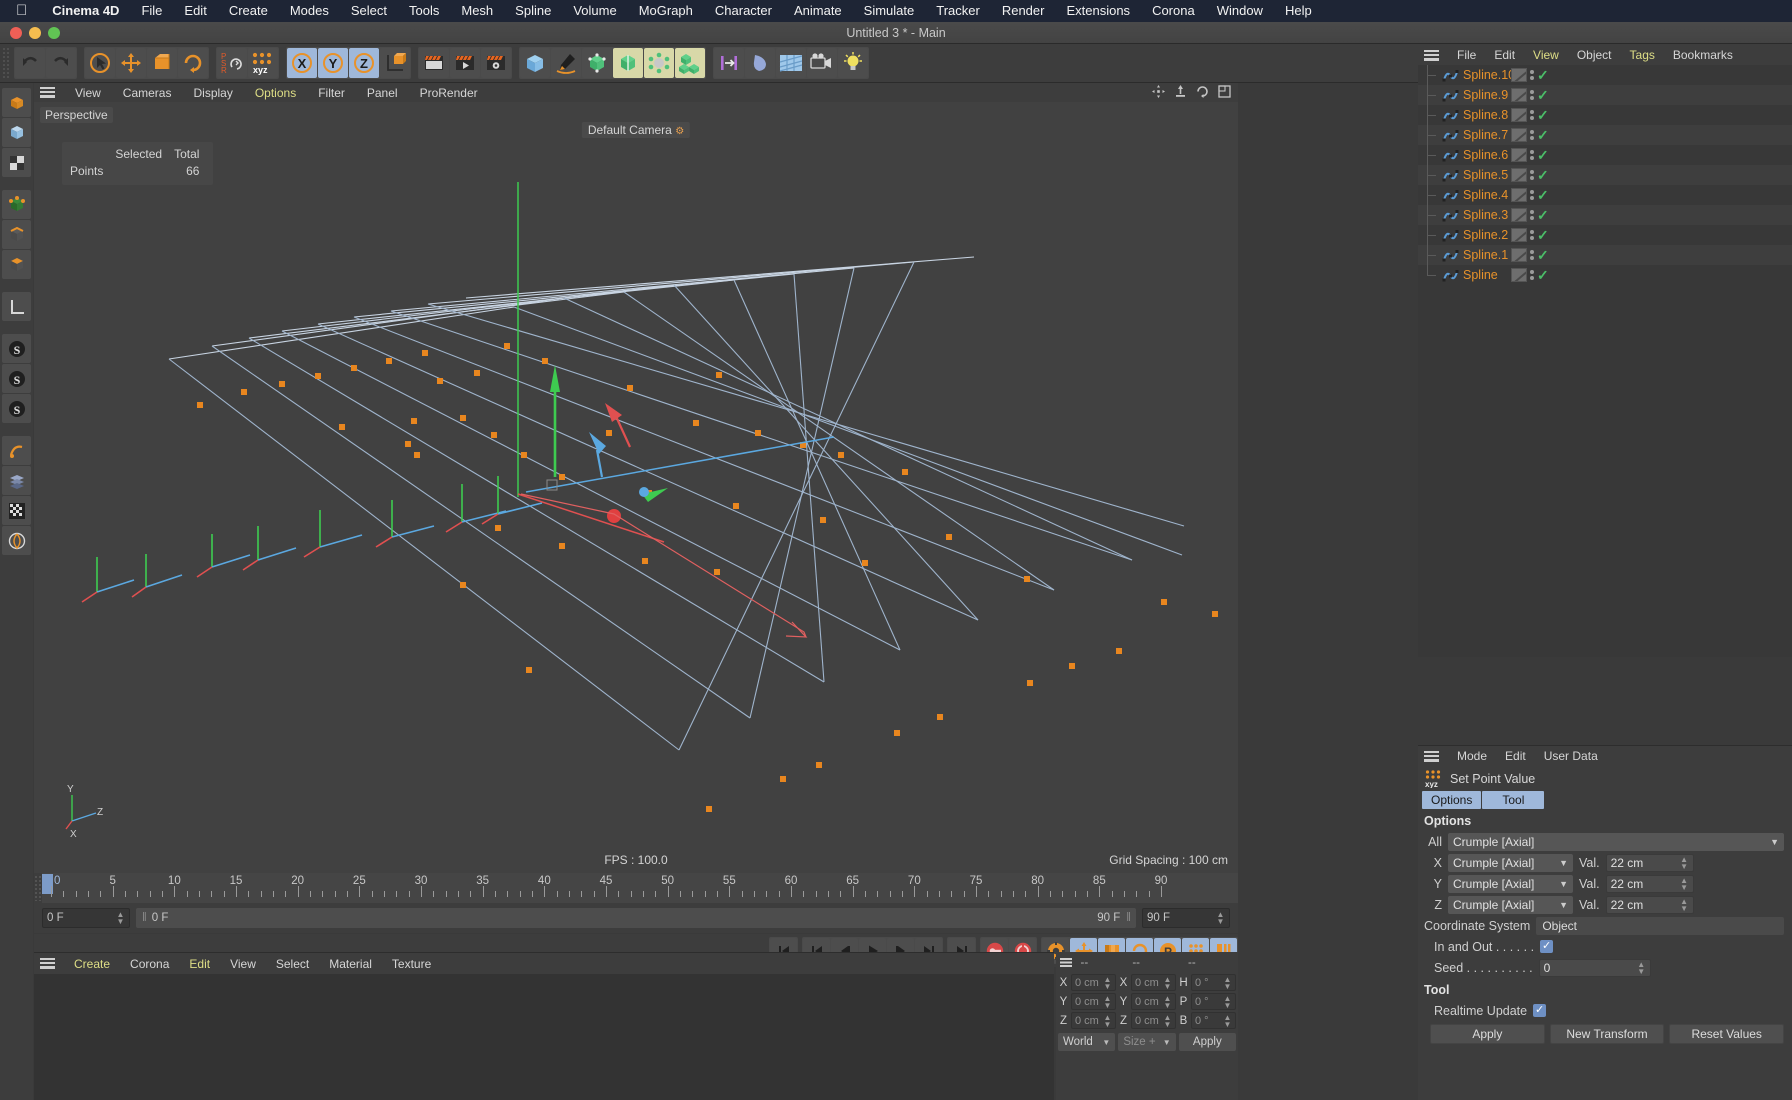 The image size is (1792, 1100). I want to click on model-mode-icon, so click(16, 132).